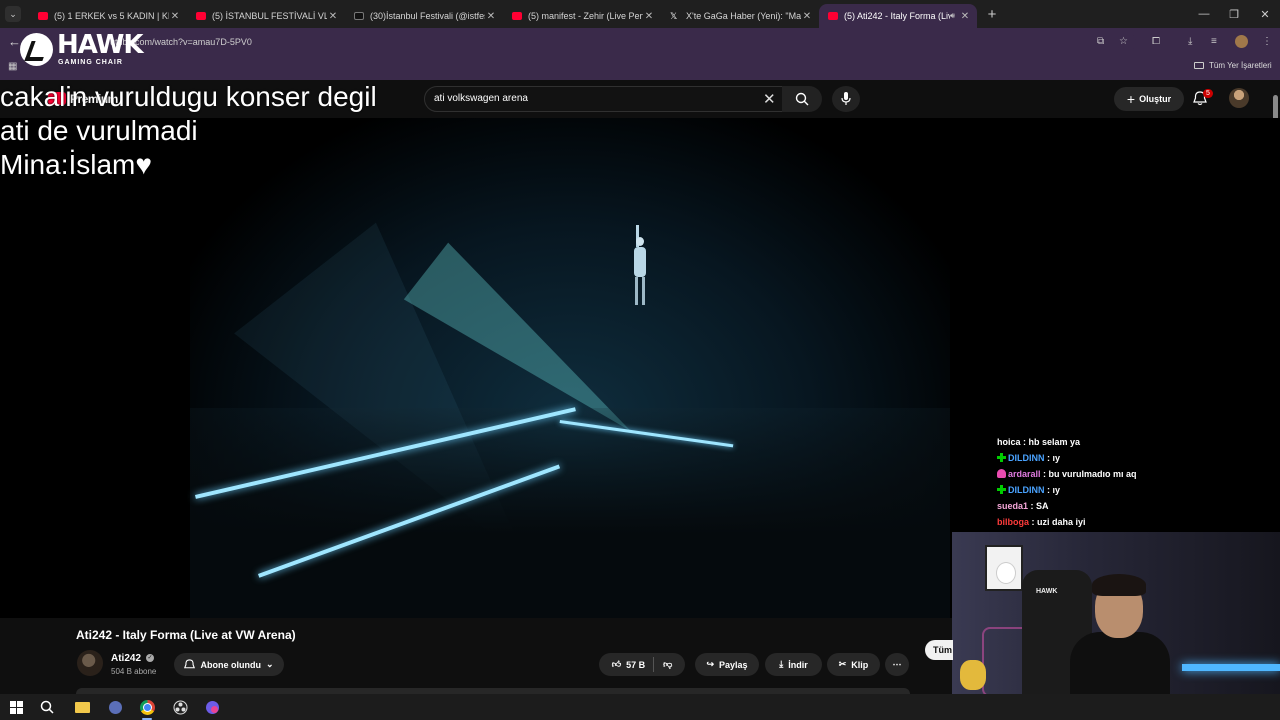  What do you see at coordinates (212, 707) in the screenshot?
I see `chat-app-icon` at bounding box center [212, 707].